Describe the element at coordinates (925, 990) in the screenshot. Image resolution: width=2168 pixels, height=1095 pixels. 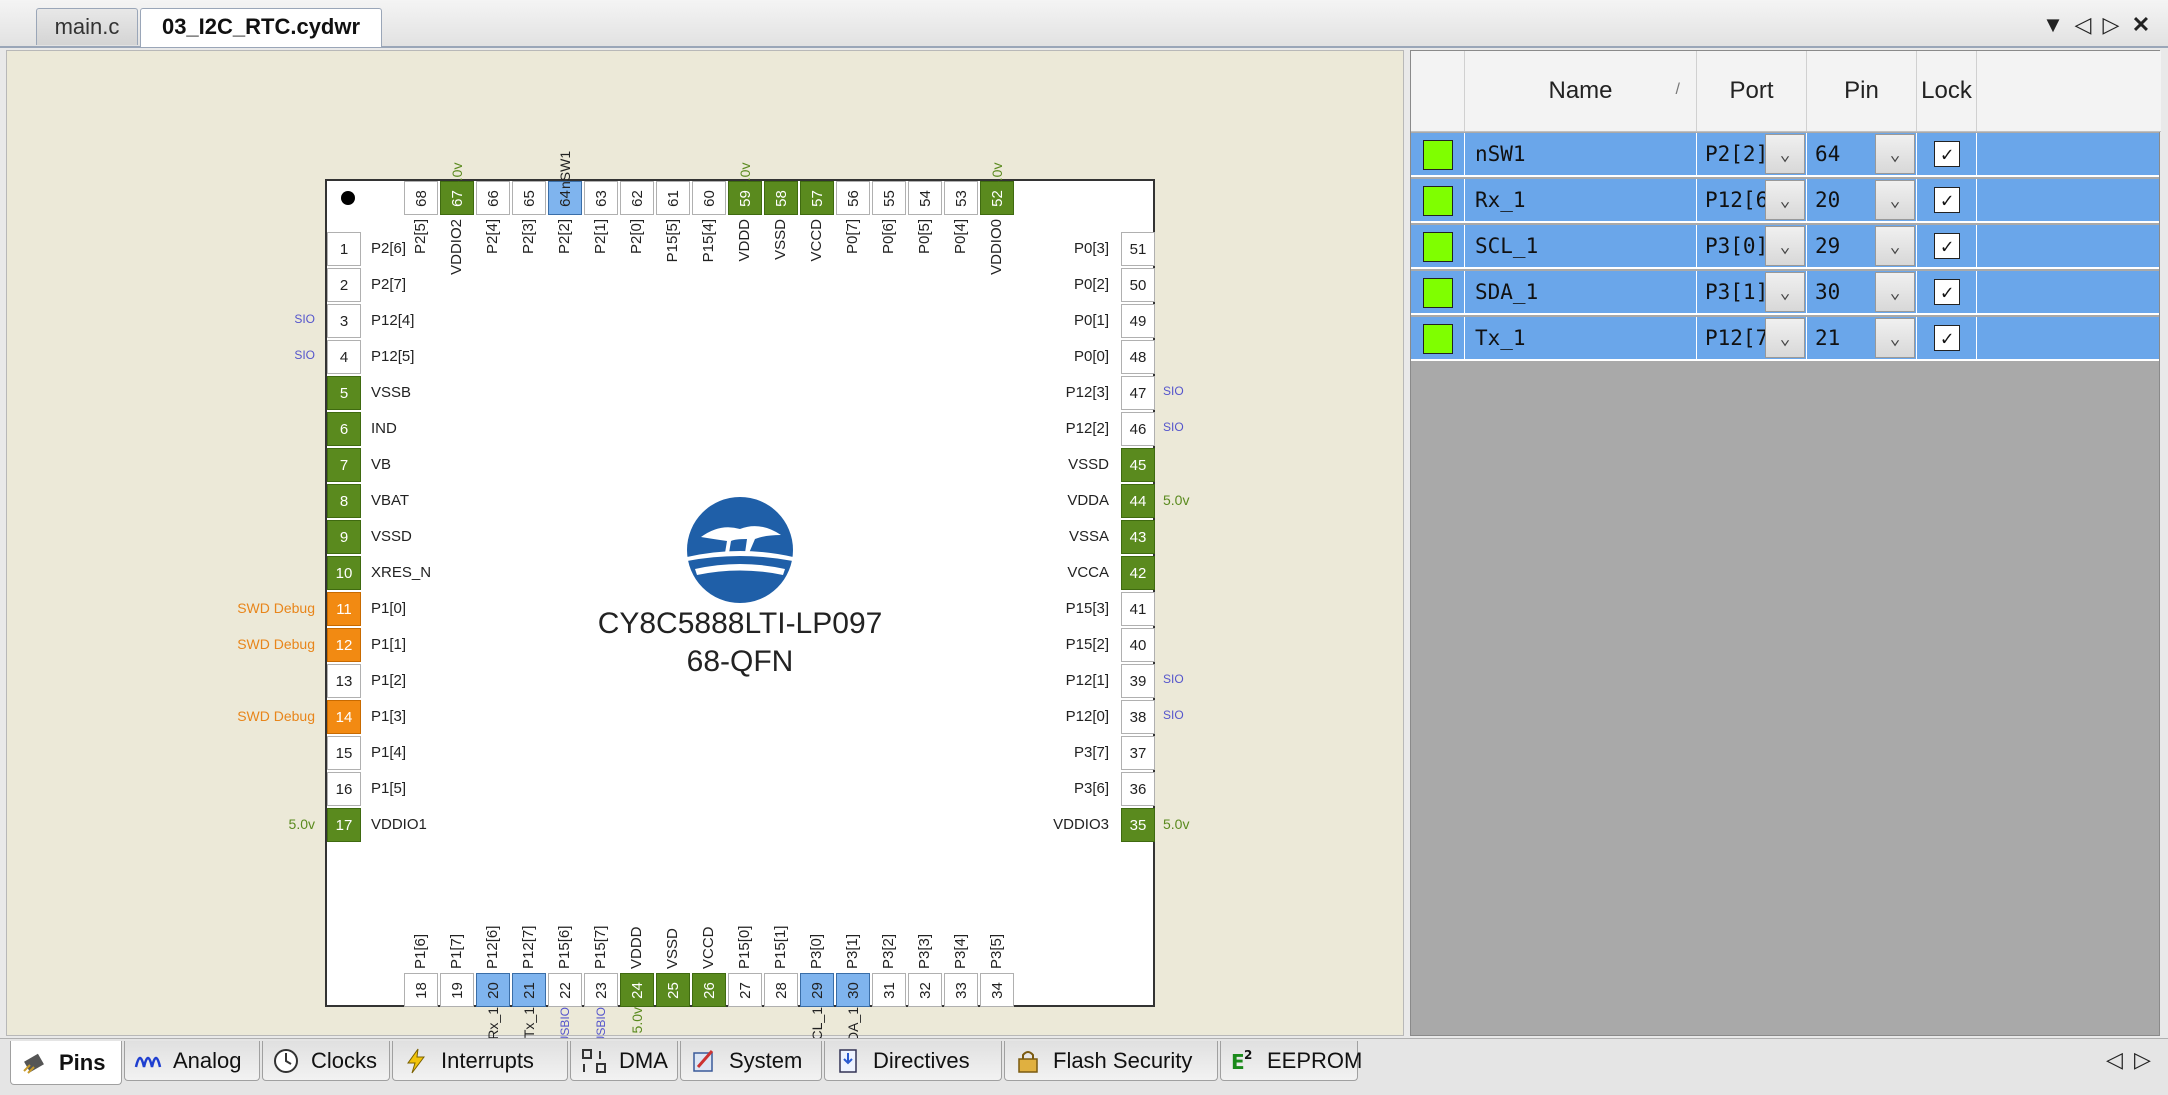
I see `bottom-pin-32: 32` at that location.